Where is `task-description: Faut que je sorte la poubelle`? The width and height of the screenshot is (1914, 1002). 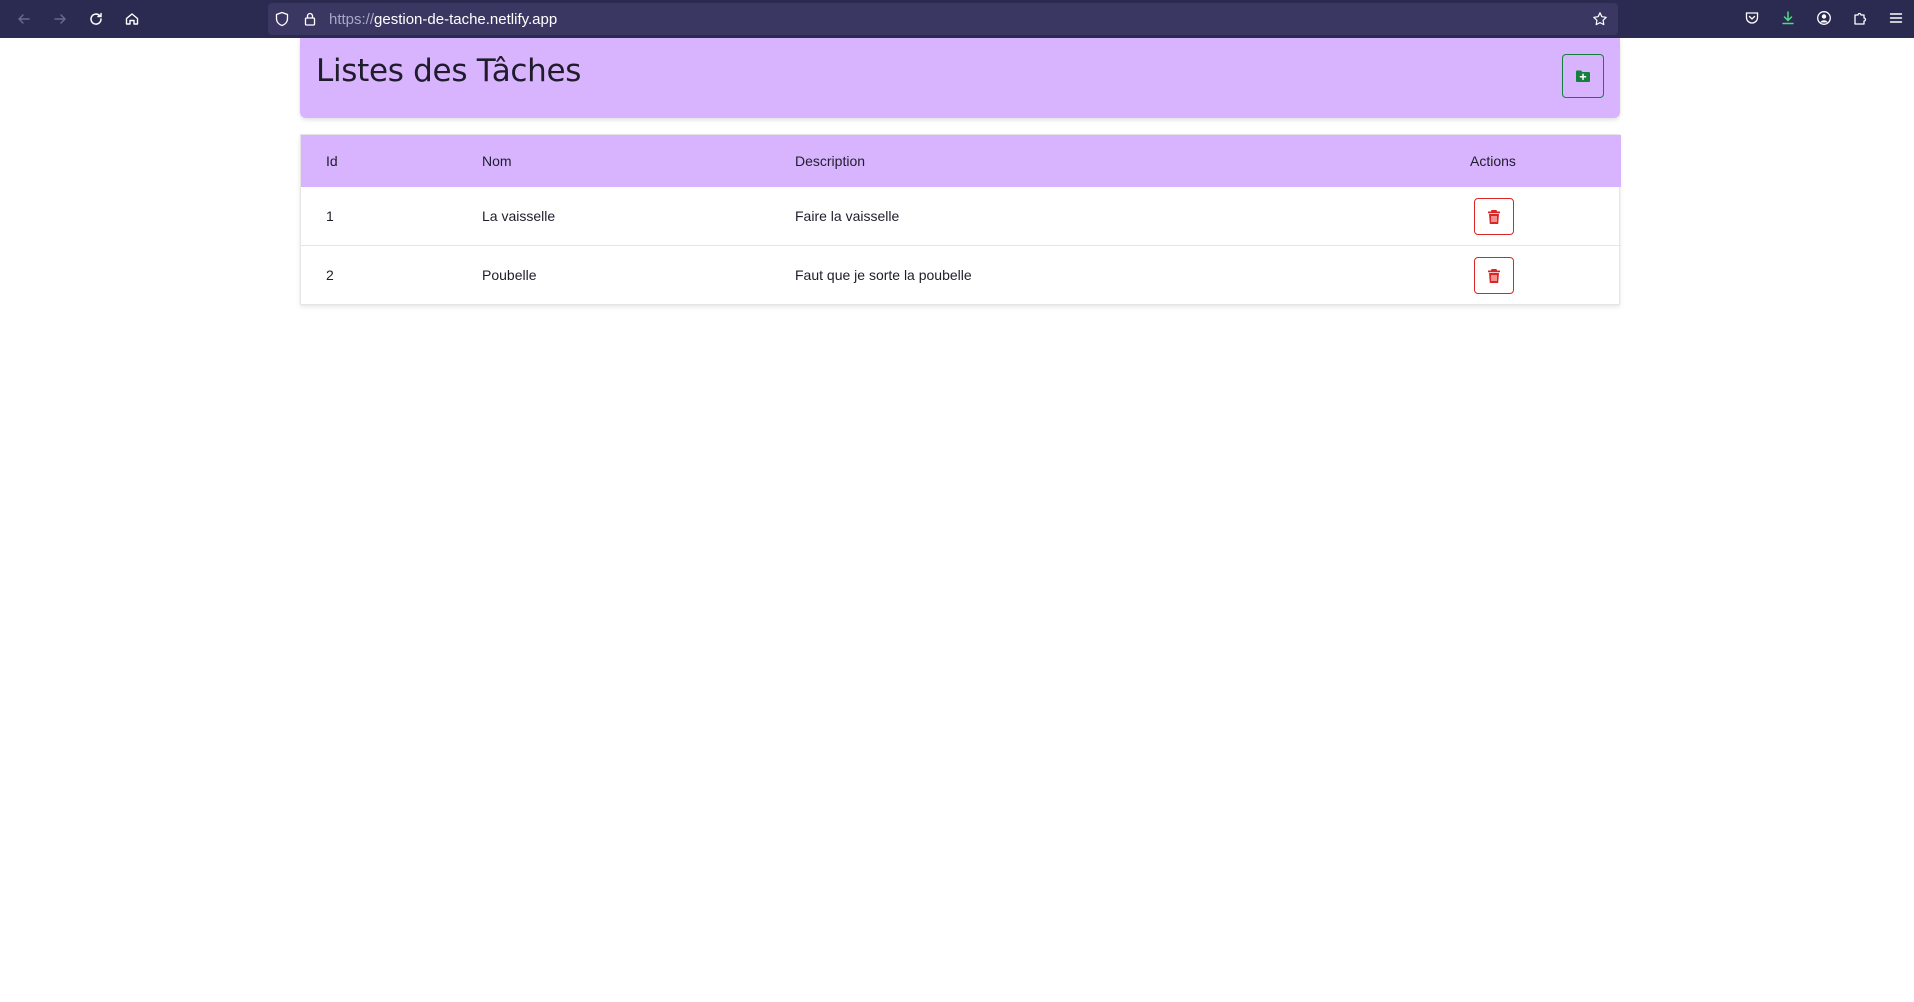
task-description: Faut que je sorte la poubelle is located at coordinates (883, 275).